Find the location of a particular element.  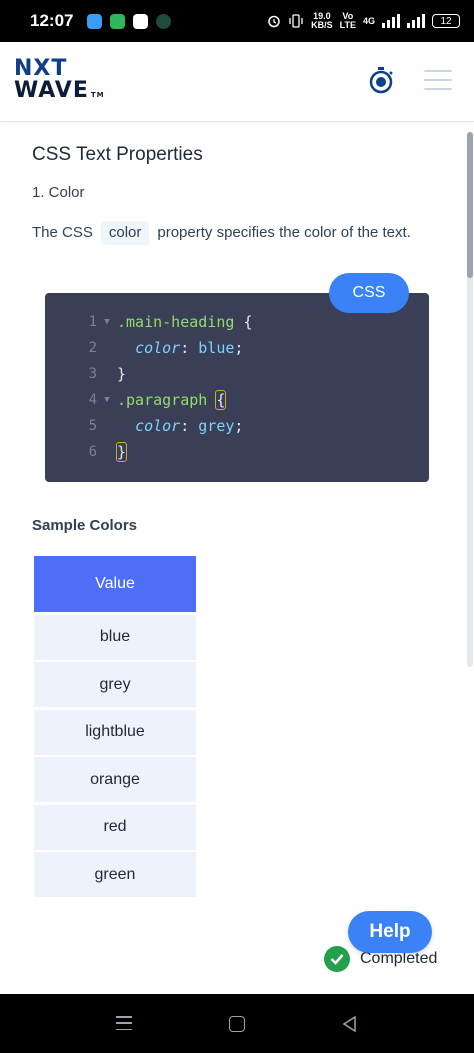

table-header: Value is located at coordinates (115, 584).